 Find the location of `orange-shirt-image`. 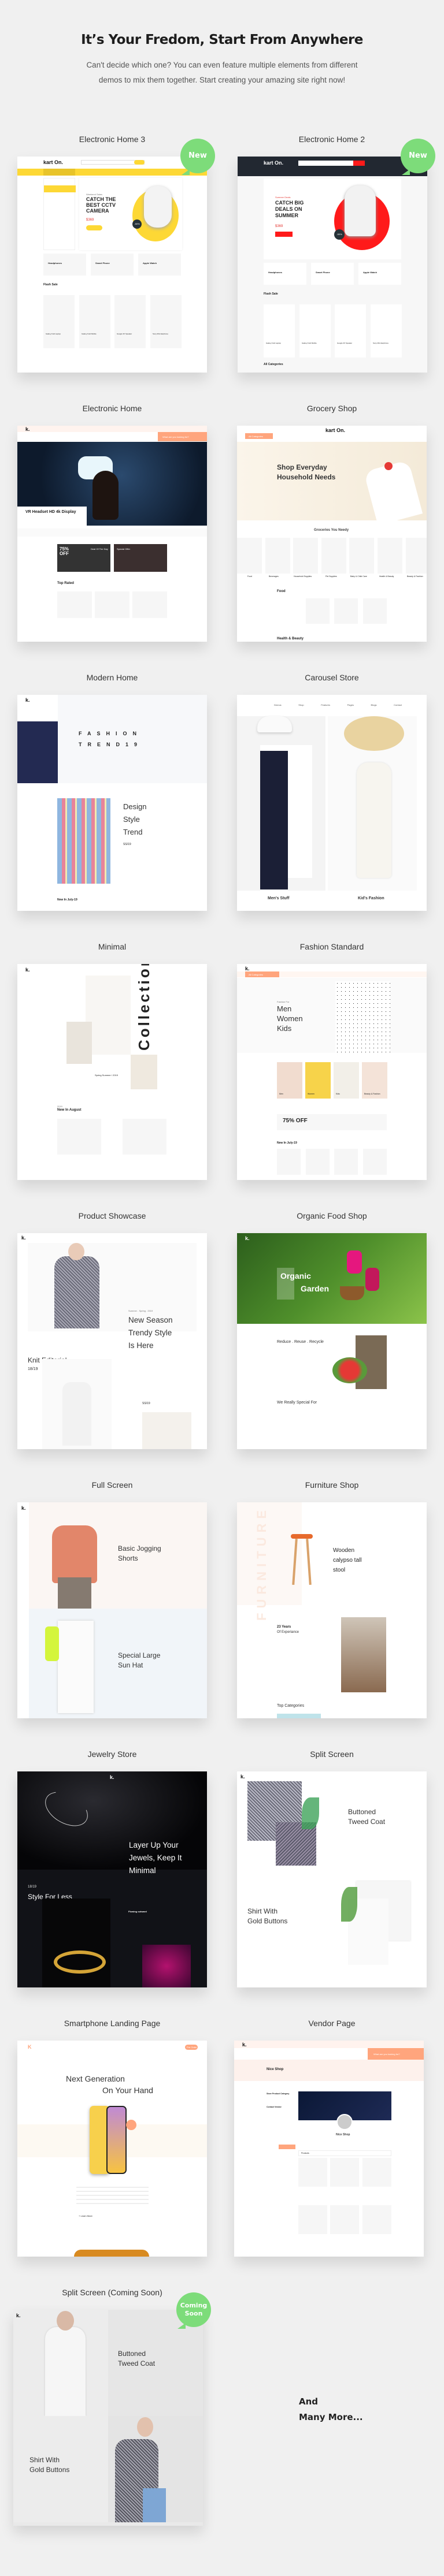

orange-shirt-image is located at coordinates (74, 1554).